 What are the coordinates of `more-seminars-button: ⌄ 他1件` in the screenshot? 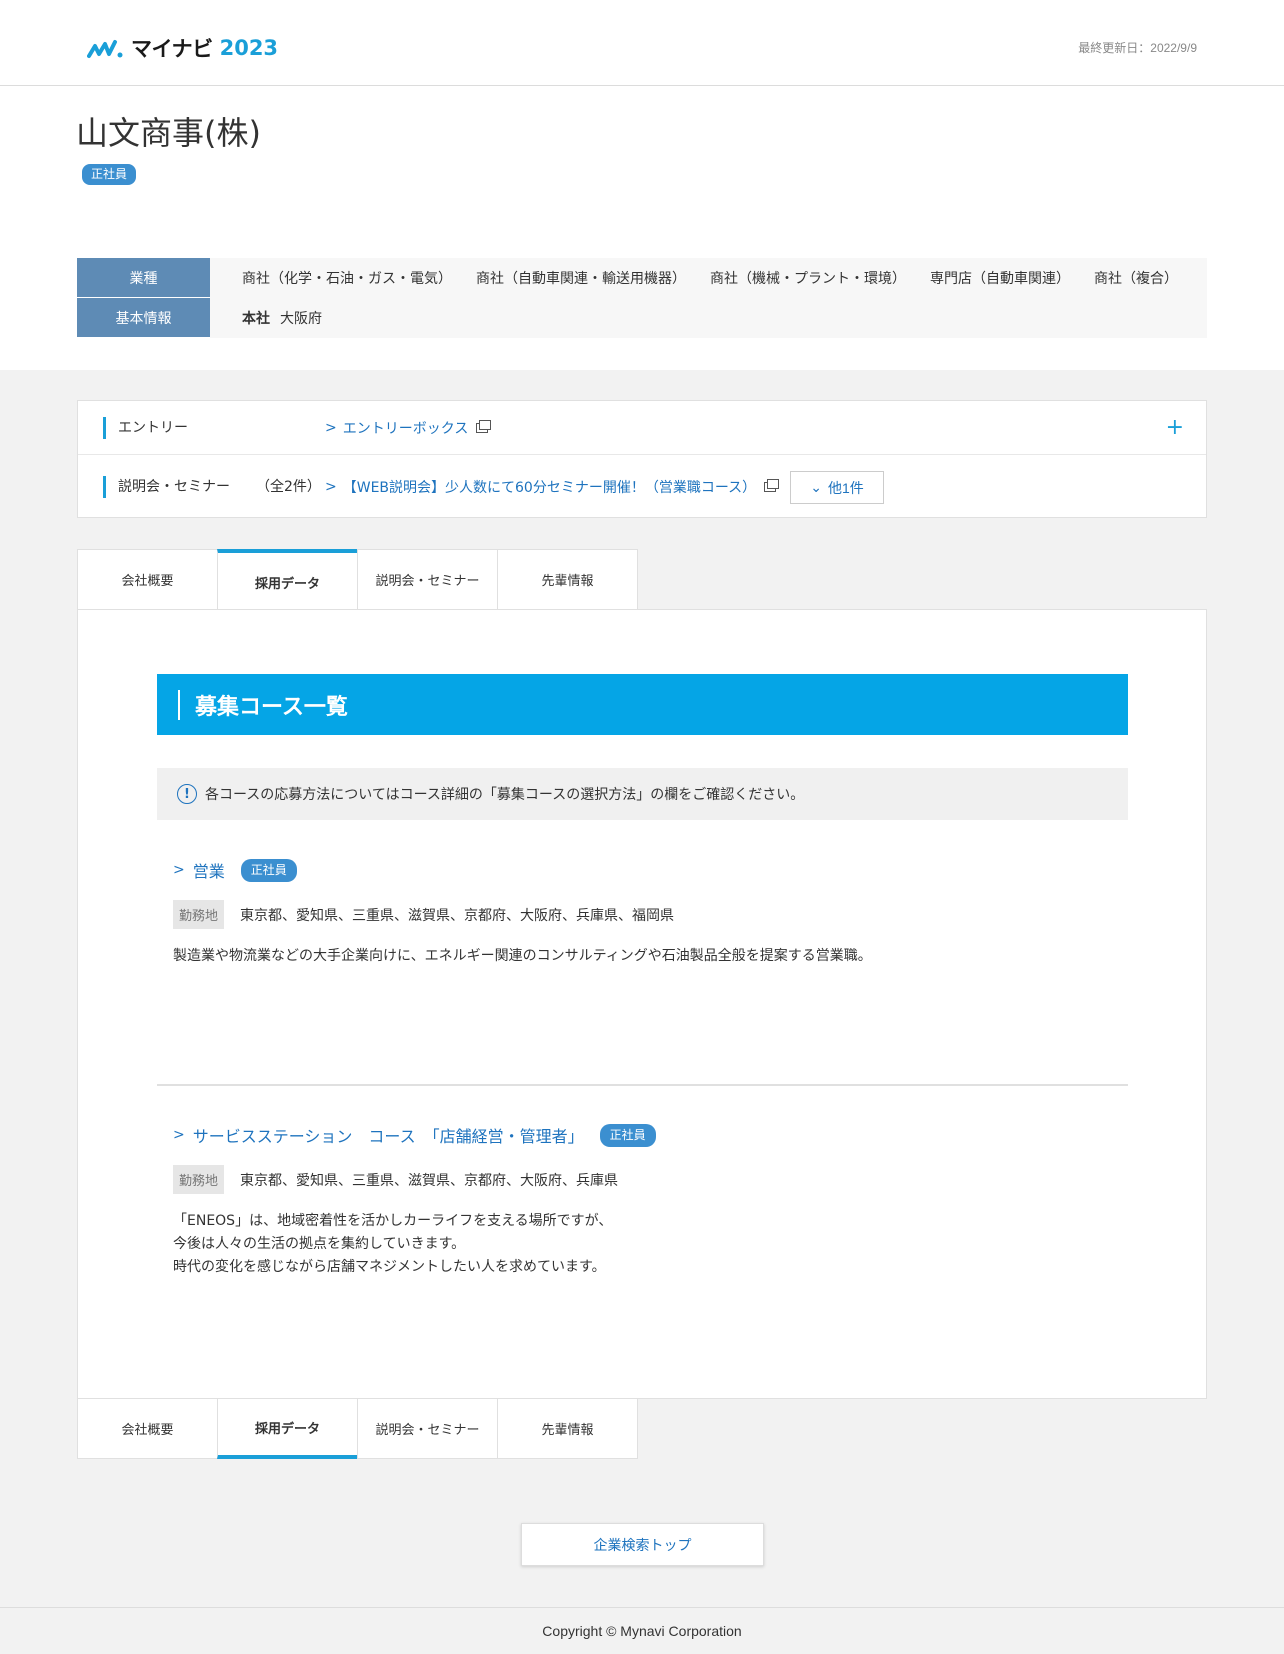 It's located at (837, 487).